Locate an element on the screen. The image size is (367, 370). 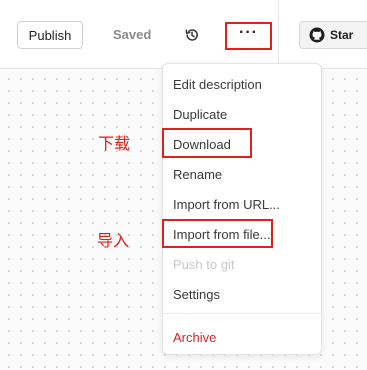
import-annotation: 导入 is located at coordinates (113, 241).